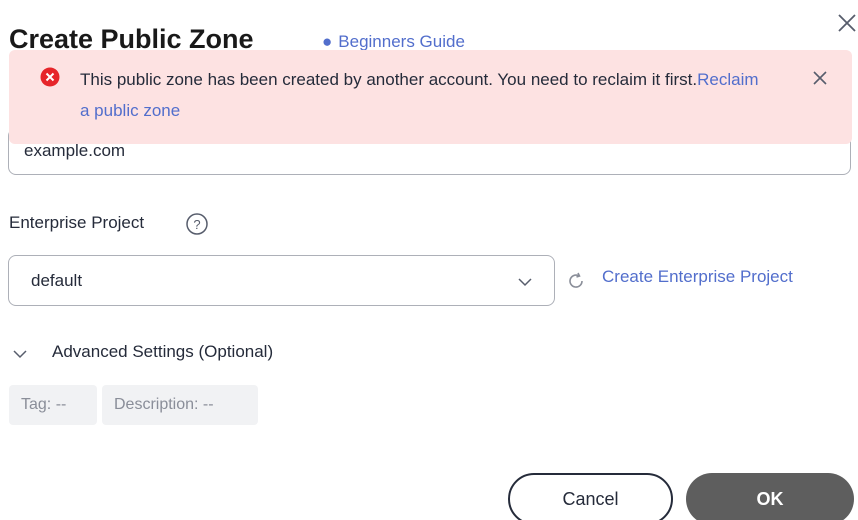 The height and width of the screenshot is (520, 858). What do you see at coordinates (697, 277) in the screenshot?
I see `create-enterprise-project-link: Create Enterprise Project` at bounding box center [697, 277].